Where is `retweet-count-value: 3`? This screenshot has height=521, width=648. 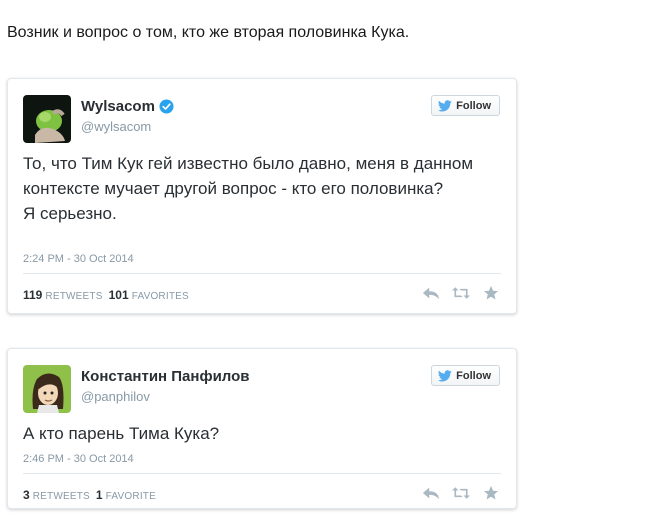
retweet-count-value: 3 is located at coordinates (26, 495).